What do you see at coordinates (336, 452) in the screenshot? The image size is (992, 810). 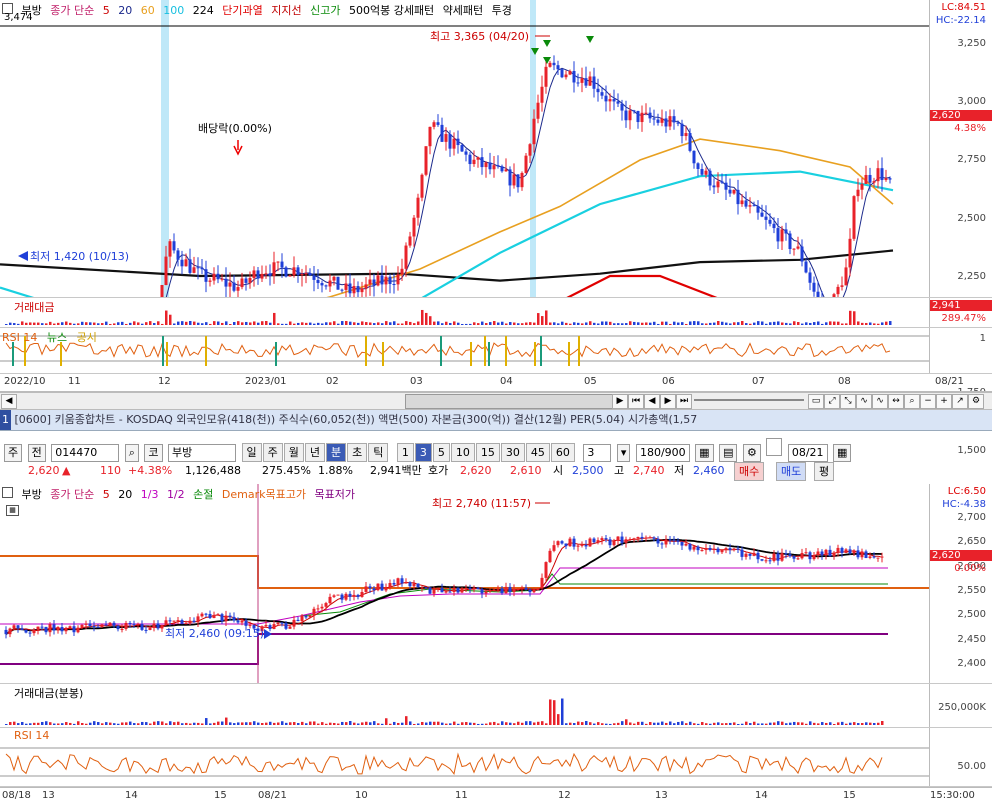 I see `period-minute: 분` at bounding box center [336, 452].